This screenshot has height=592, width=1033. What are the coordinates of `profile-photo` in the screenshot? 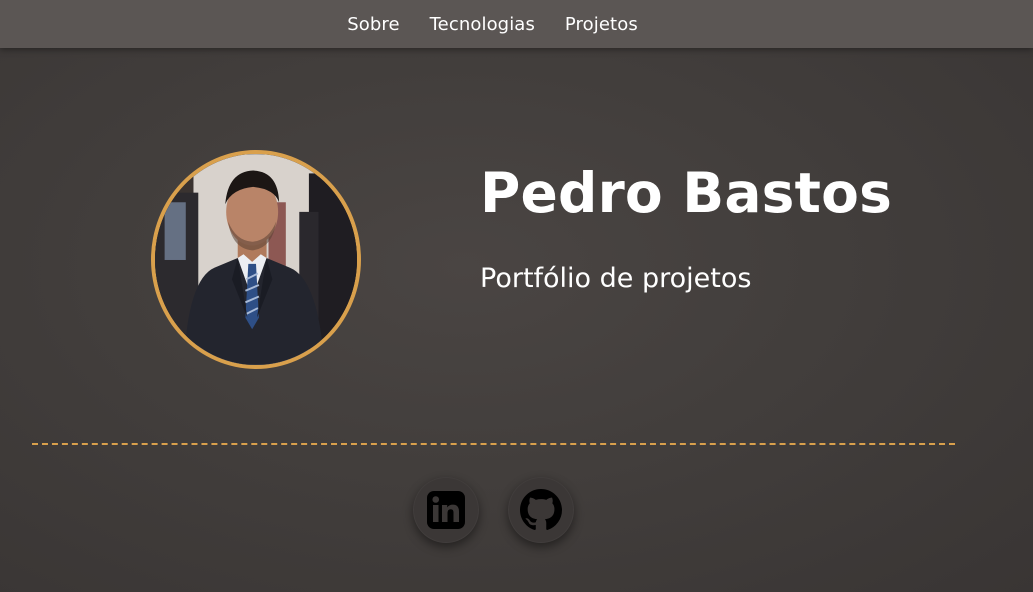 It's located at (256, 259).